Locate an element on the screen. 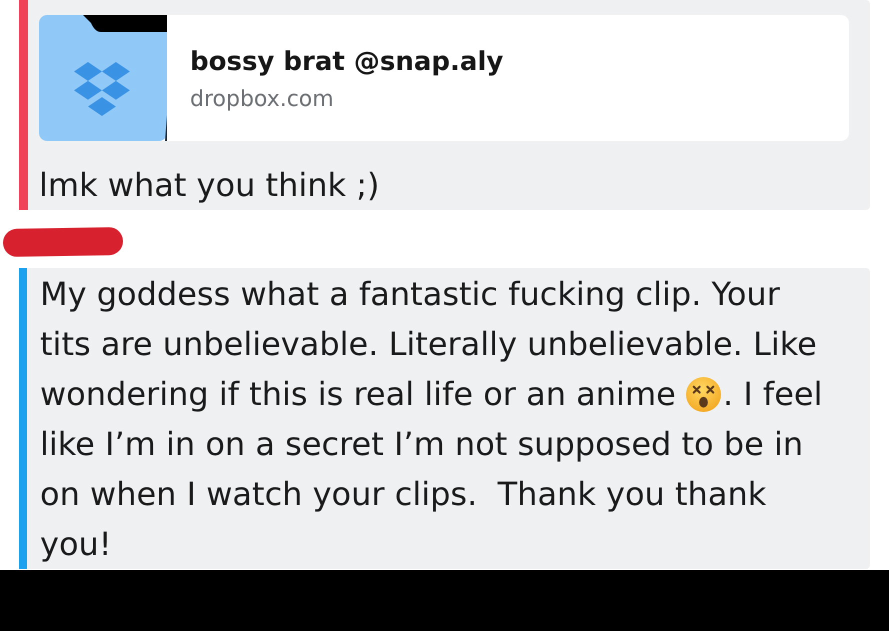  link-title: bossy brat @snap.aly is located at coordinates (347, 62).